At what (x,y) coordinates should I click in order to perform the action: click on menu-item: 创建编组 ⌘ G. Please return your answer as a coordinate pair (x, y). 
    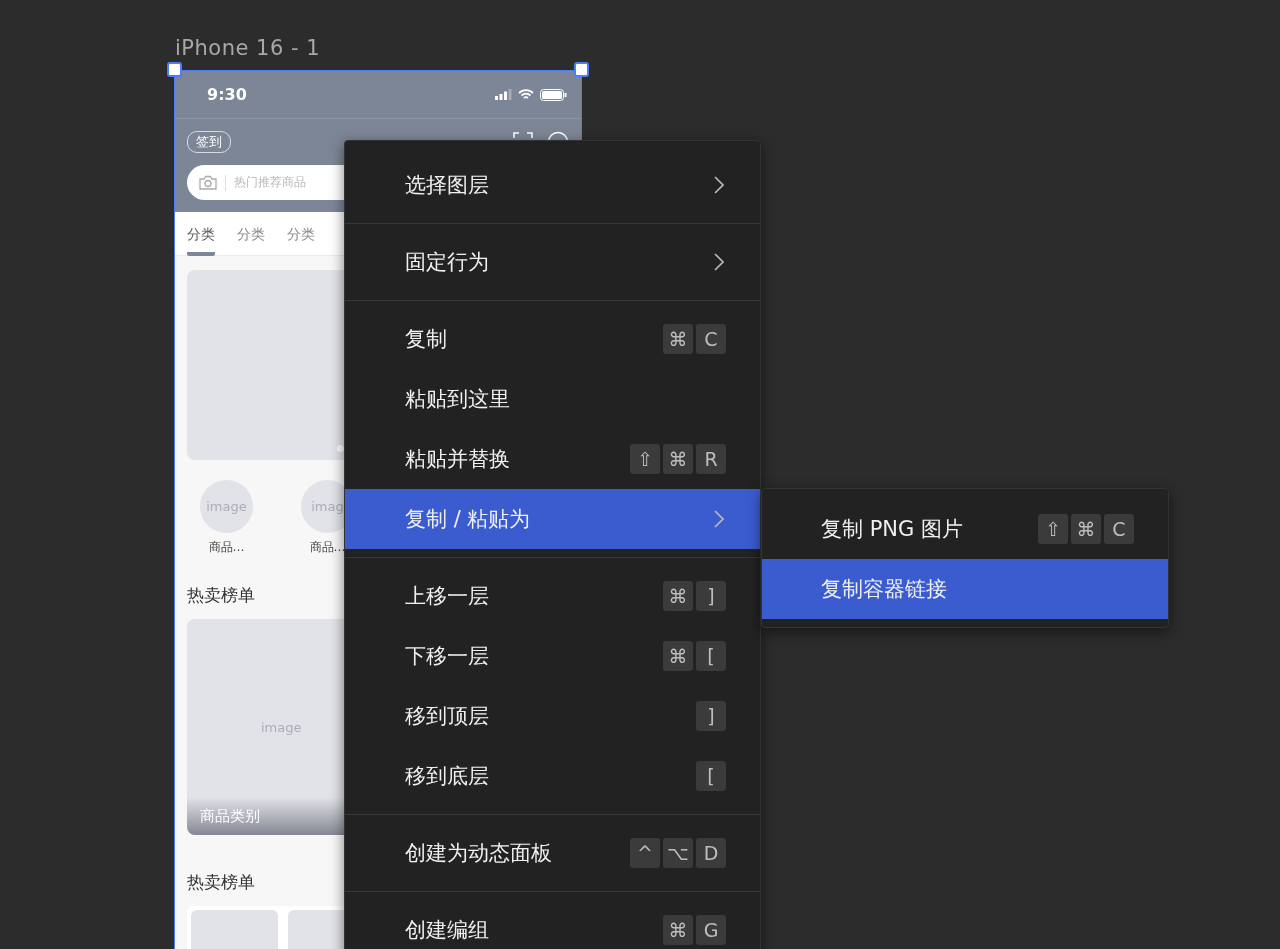
    Looking at the image, I should click on (552, 924).